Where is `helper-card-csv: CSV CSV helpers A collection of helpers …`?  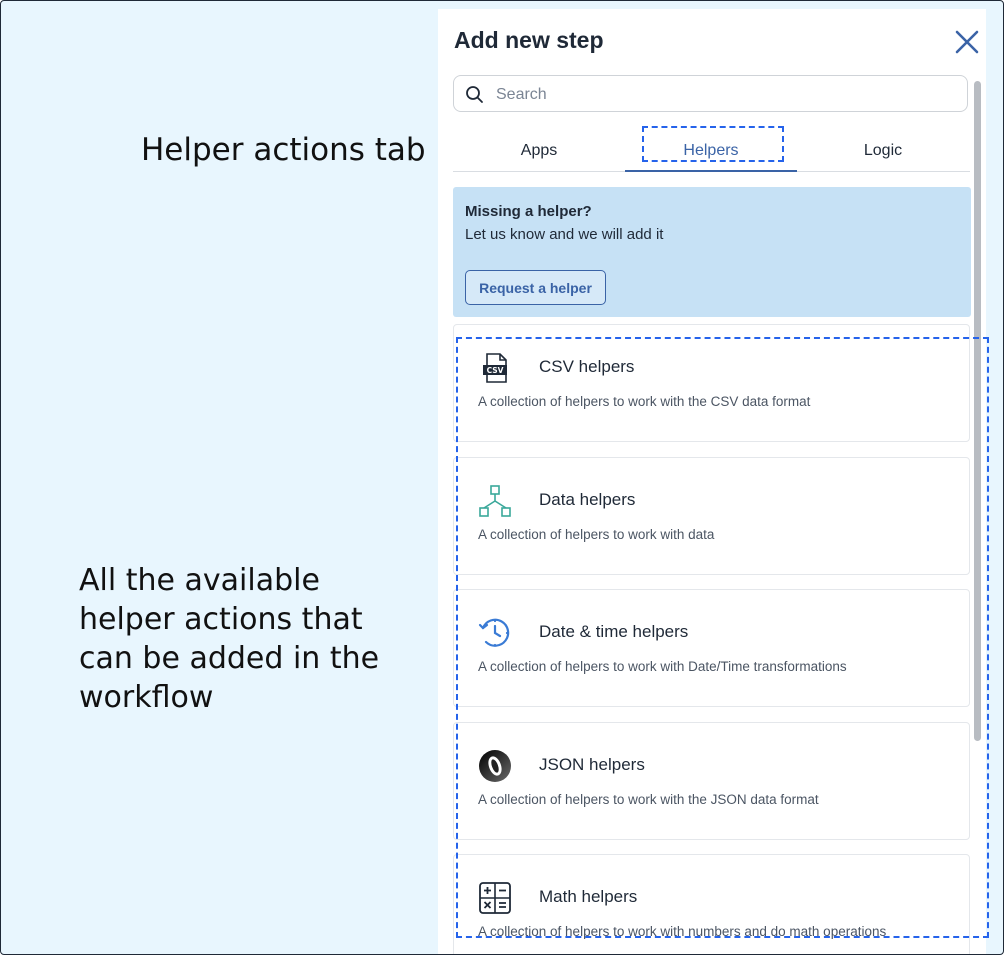
helper-card-csv: CSV CSV helpers A collection of helpers … is located at coordinates (711, 383).